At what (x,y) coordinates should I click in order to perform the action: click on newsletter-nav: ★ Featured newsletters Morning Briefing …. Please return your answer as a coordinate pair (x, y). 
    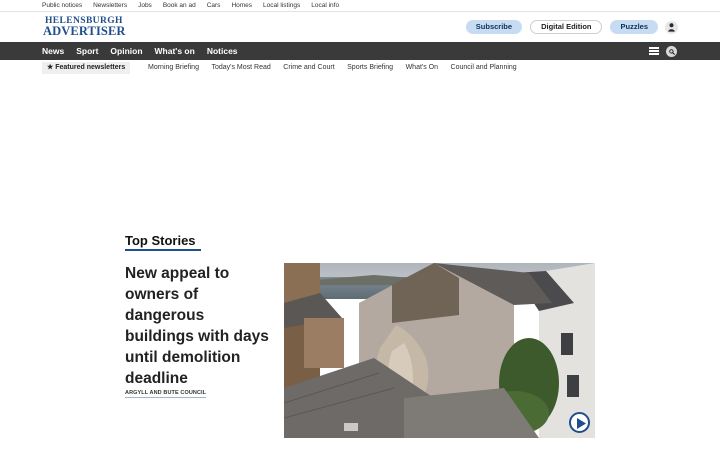
    Looking at the image, I should click on (360, 68).